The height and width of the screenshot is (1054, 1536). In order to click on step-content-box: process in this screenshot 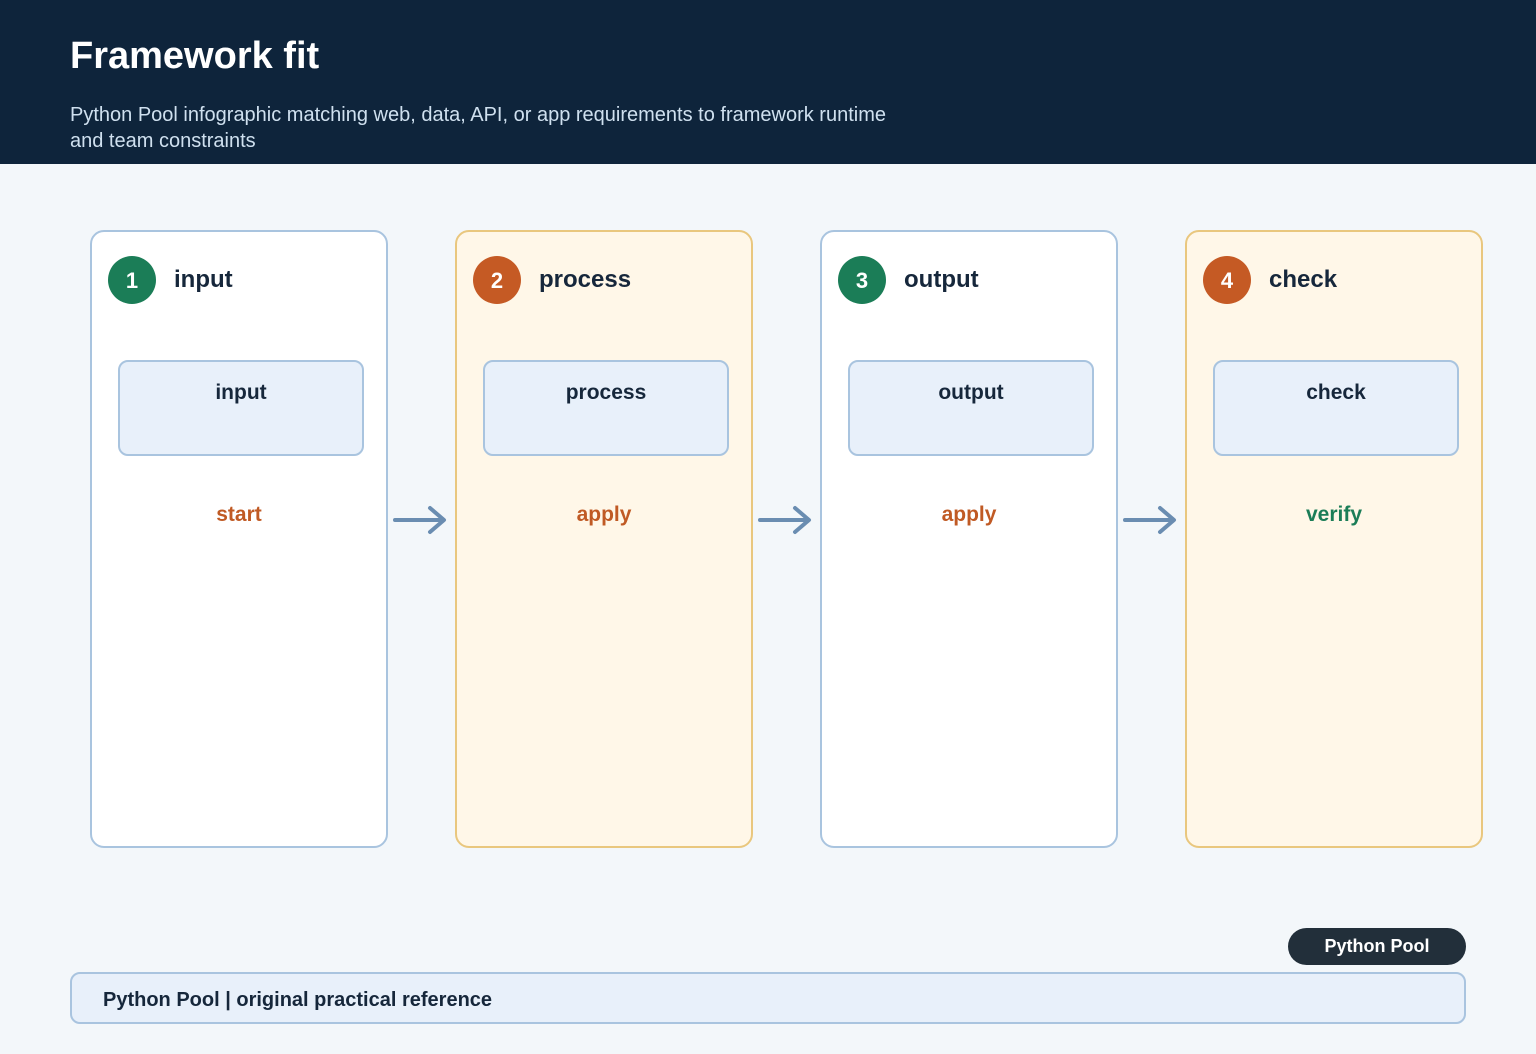, I will do `click(606, 408)`.